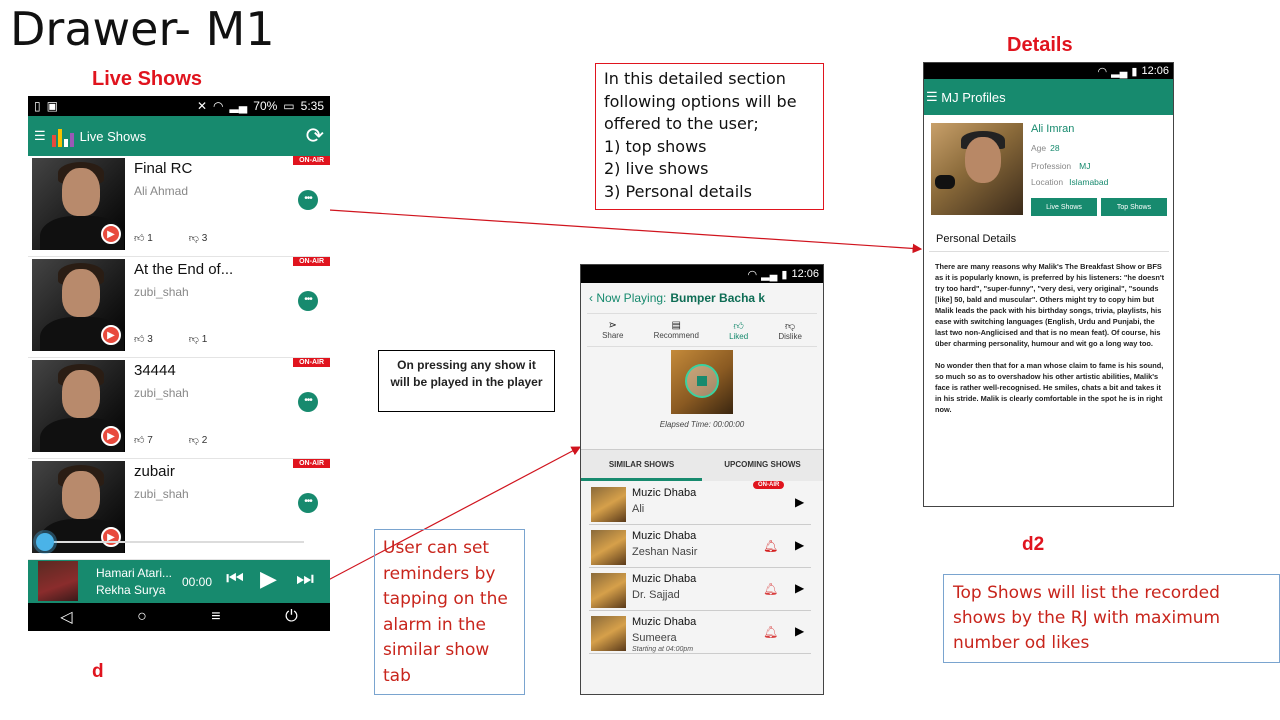 The image size is (1280, 720). I want to click on profile-name: Ali Imran, so click(1053, 129).